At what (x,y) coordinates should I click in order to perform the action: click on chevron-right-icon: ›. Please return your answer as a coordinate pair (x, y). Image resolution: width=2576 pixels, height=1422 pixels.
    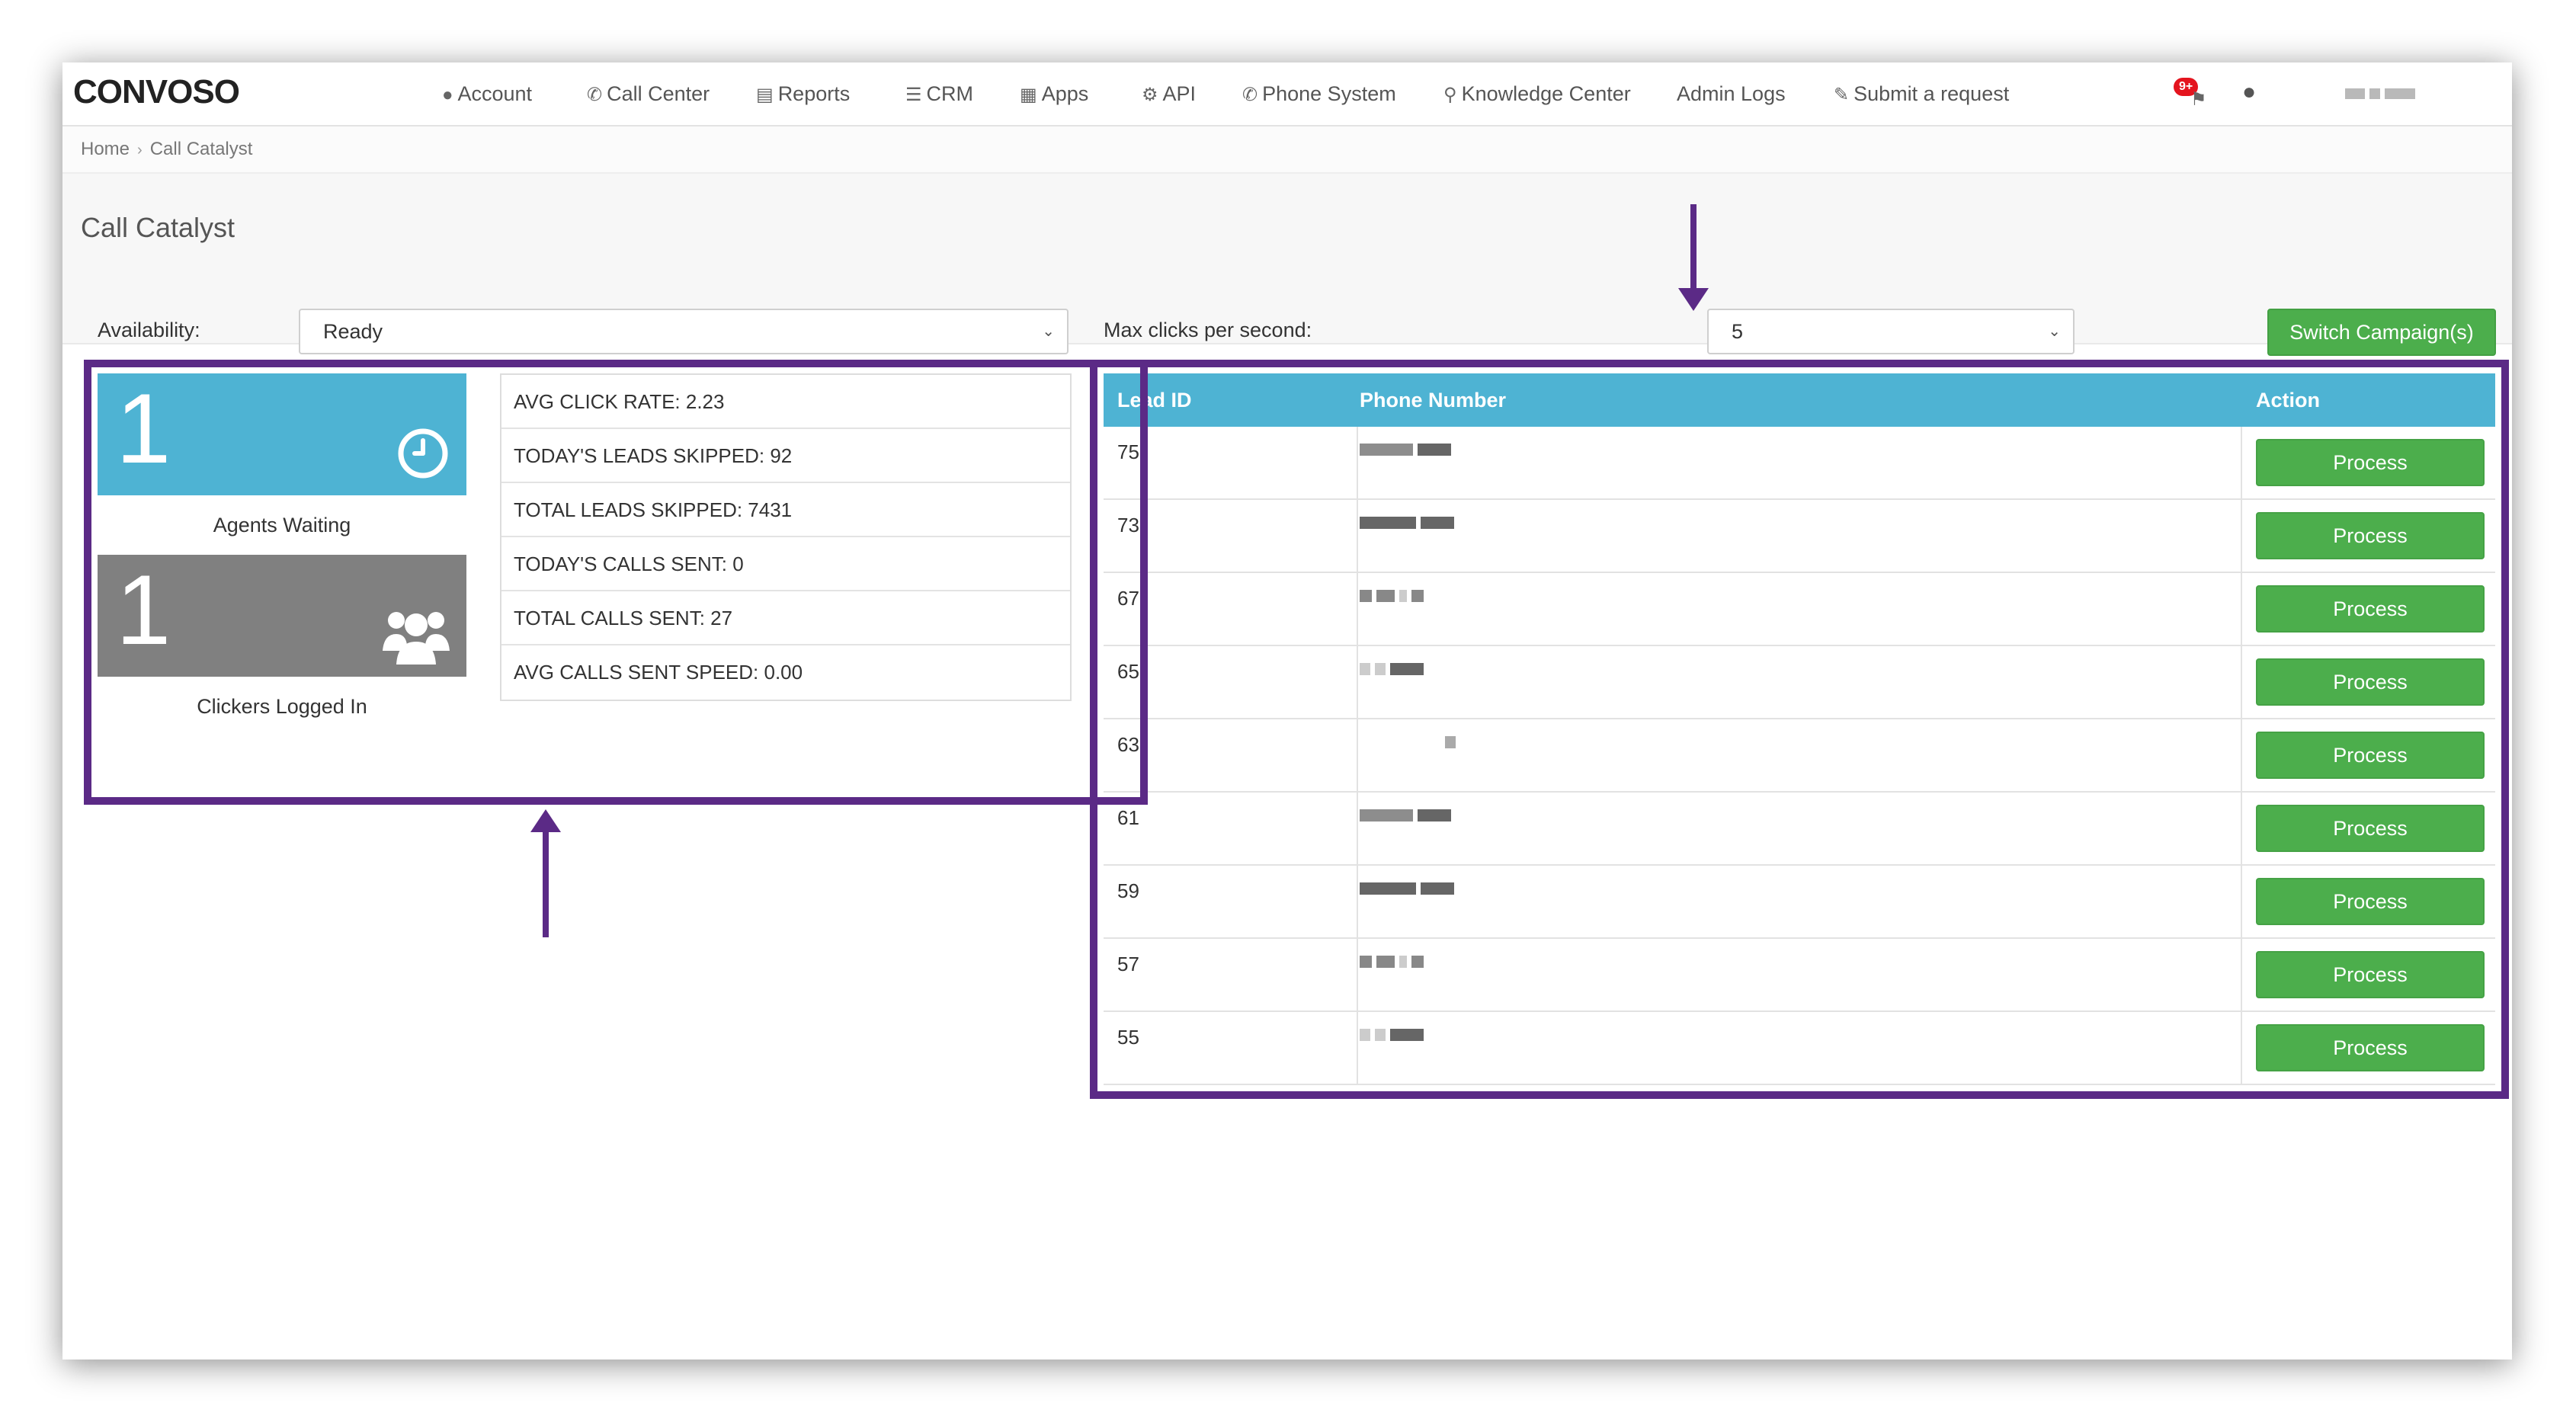
    Looking at the image, I should click on (140, 150).